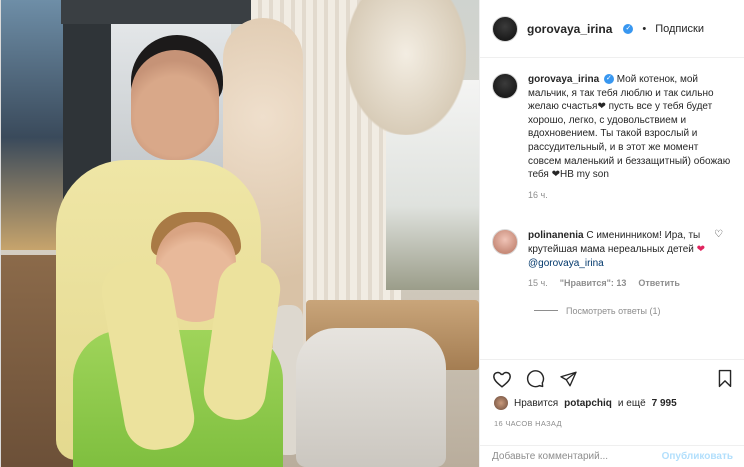  I want to click on comment-time: 15 ч., so click(538, 284).